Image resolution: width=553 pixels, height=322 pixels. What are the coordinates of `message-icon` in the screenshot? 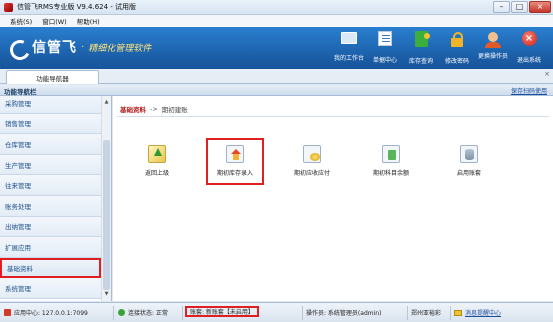 It's located at (458, 312).